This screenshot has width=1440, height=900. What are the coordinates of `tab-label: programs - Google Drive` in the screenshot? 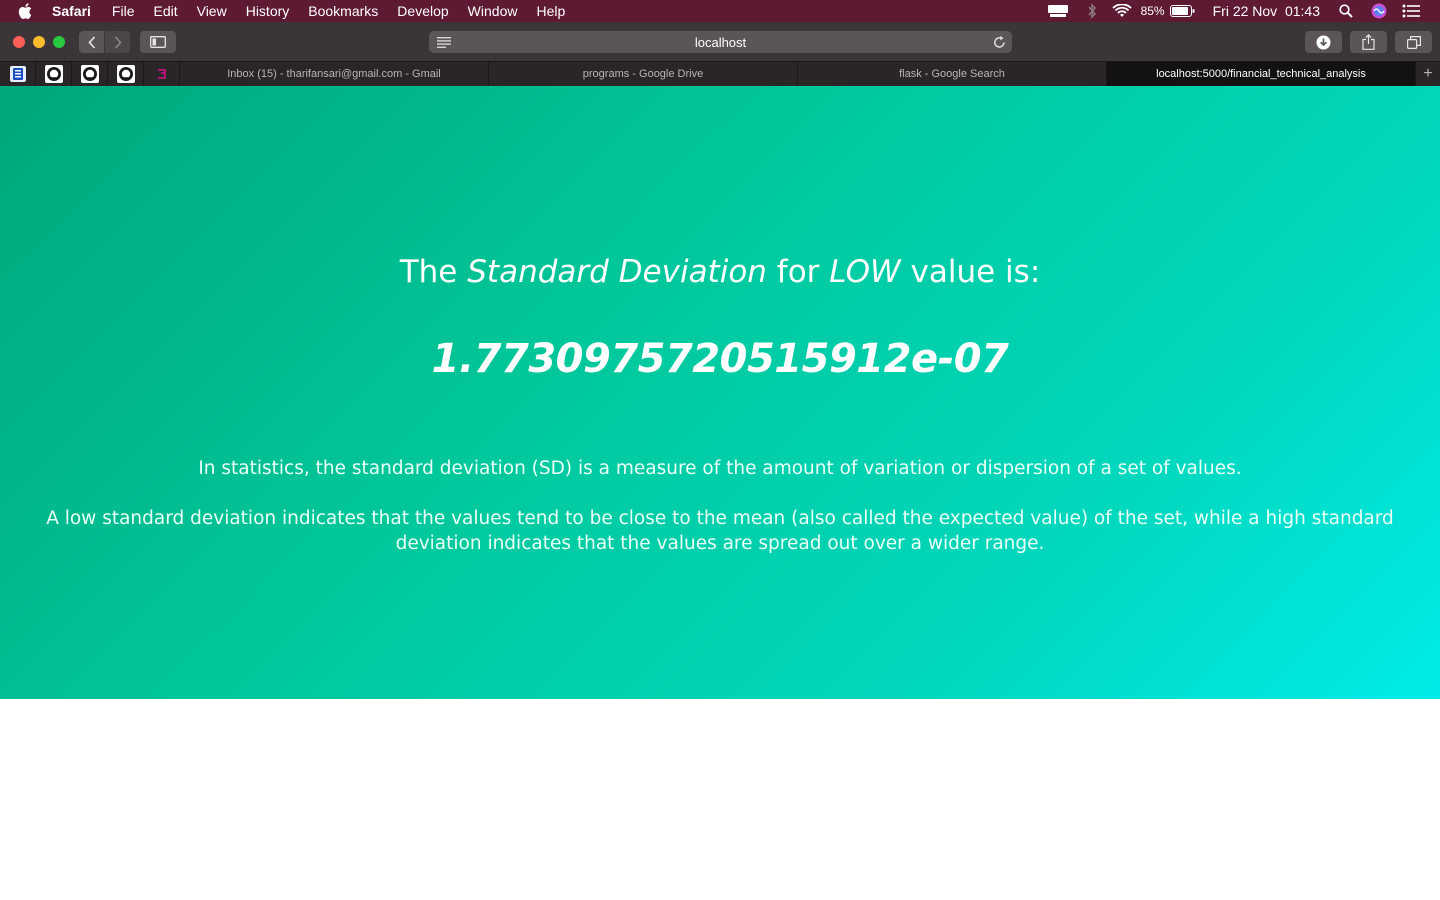 It's located at (643, 74).